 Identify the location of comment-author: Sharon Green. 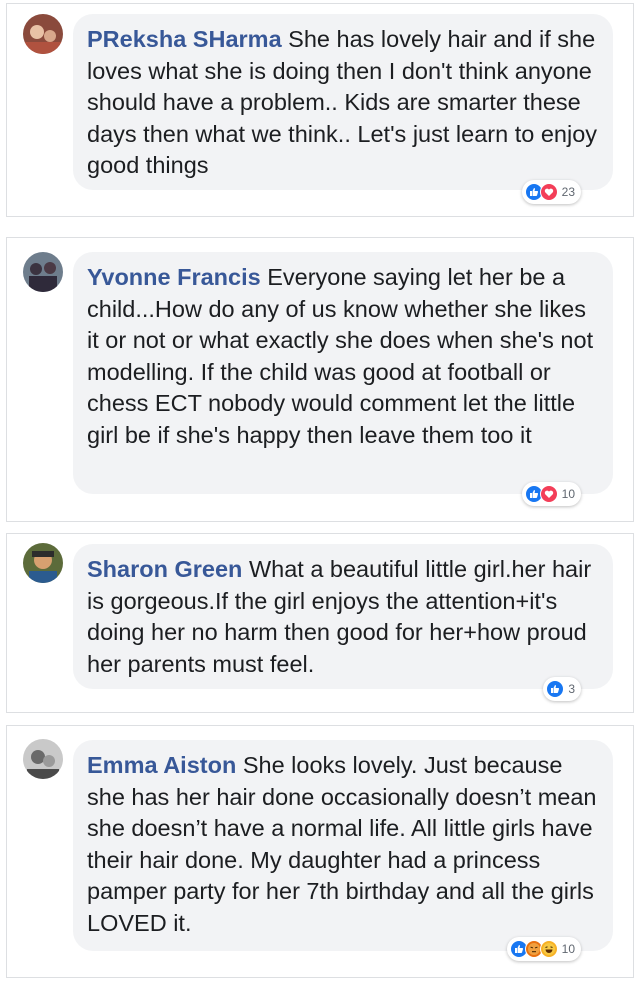
(164, 569).